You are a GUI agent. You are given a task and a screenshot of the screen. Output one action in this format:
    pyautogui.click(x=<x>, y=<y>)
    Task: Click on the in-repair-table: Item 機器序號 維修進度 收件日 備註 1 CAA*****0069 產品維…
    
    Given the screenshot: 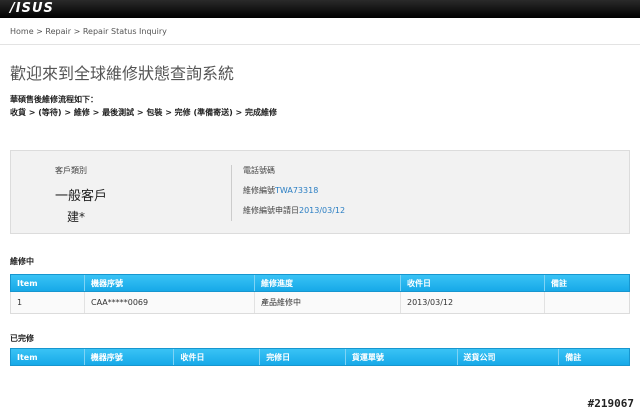 What is the action you would take?
    pyautogui.click(x=320, y=294)
    